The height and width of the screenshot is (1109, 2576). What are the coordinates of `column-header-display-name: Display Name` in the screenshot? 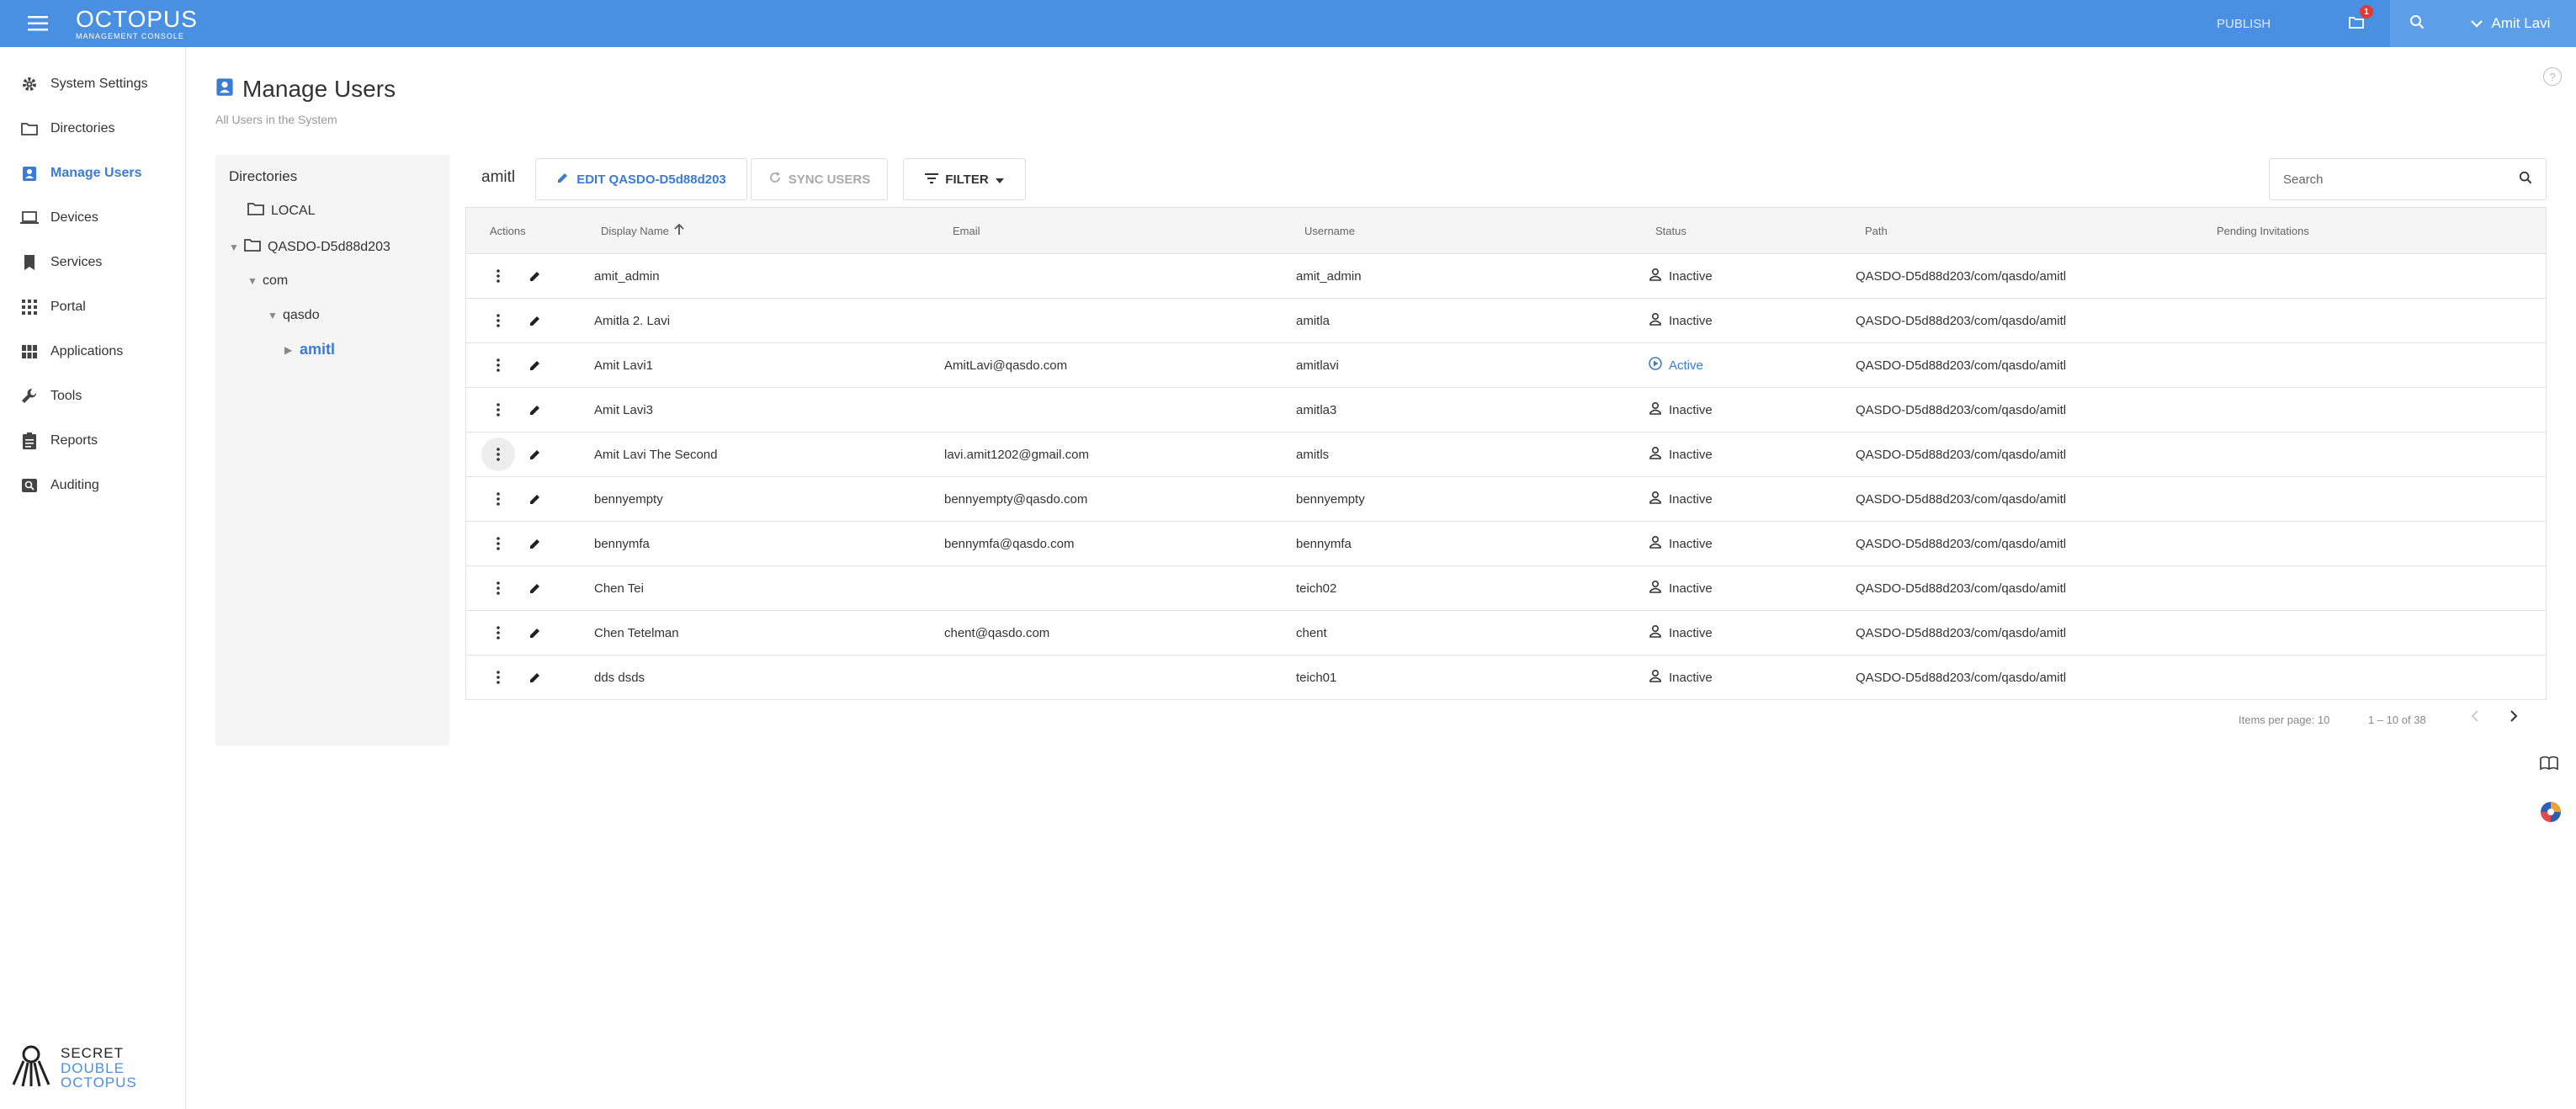 It's located at (643, 230).